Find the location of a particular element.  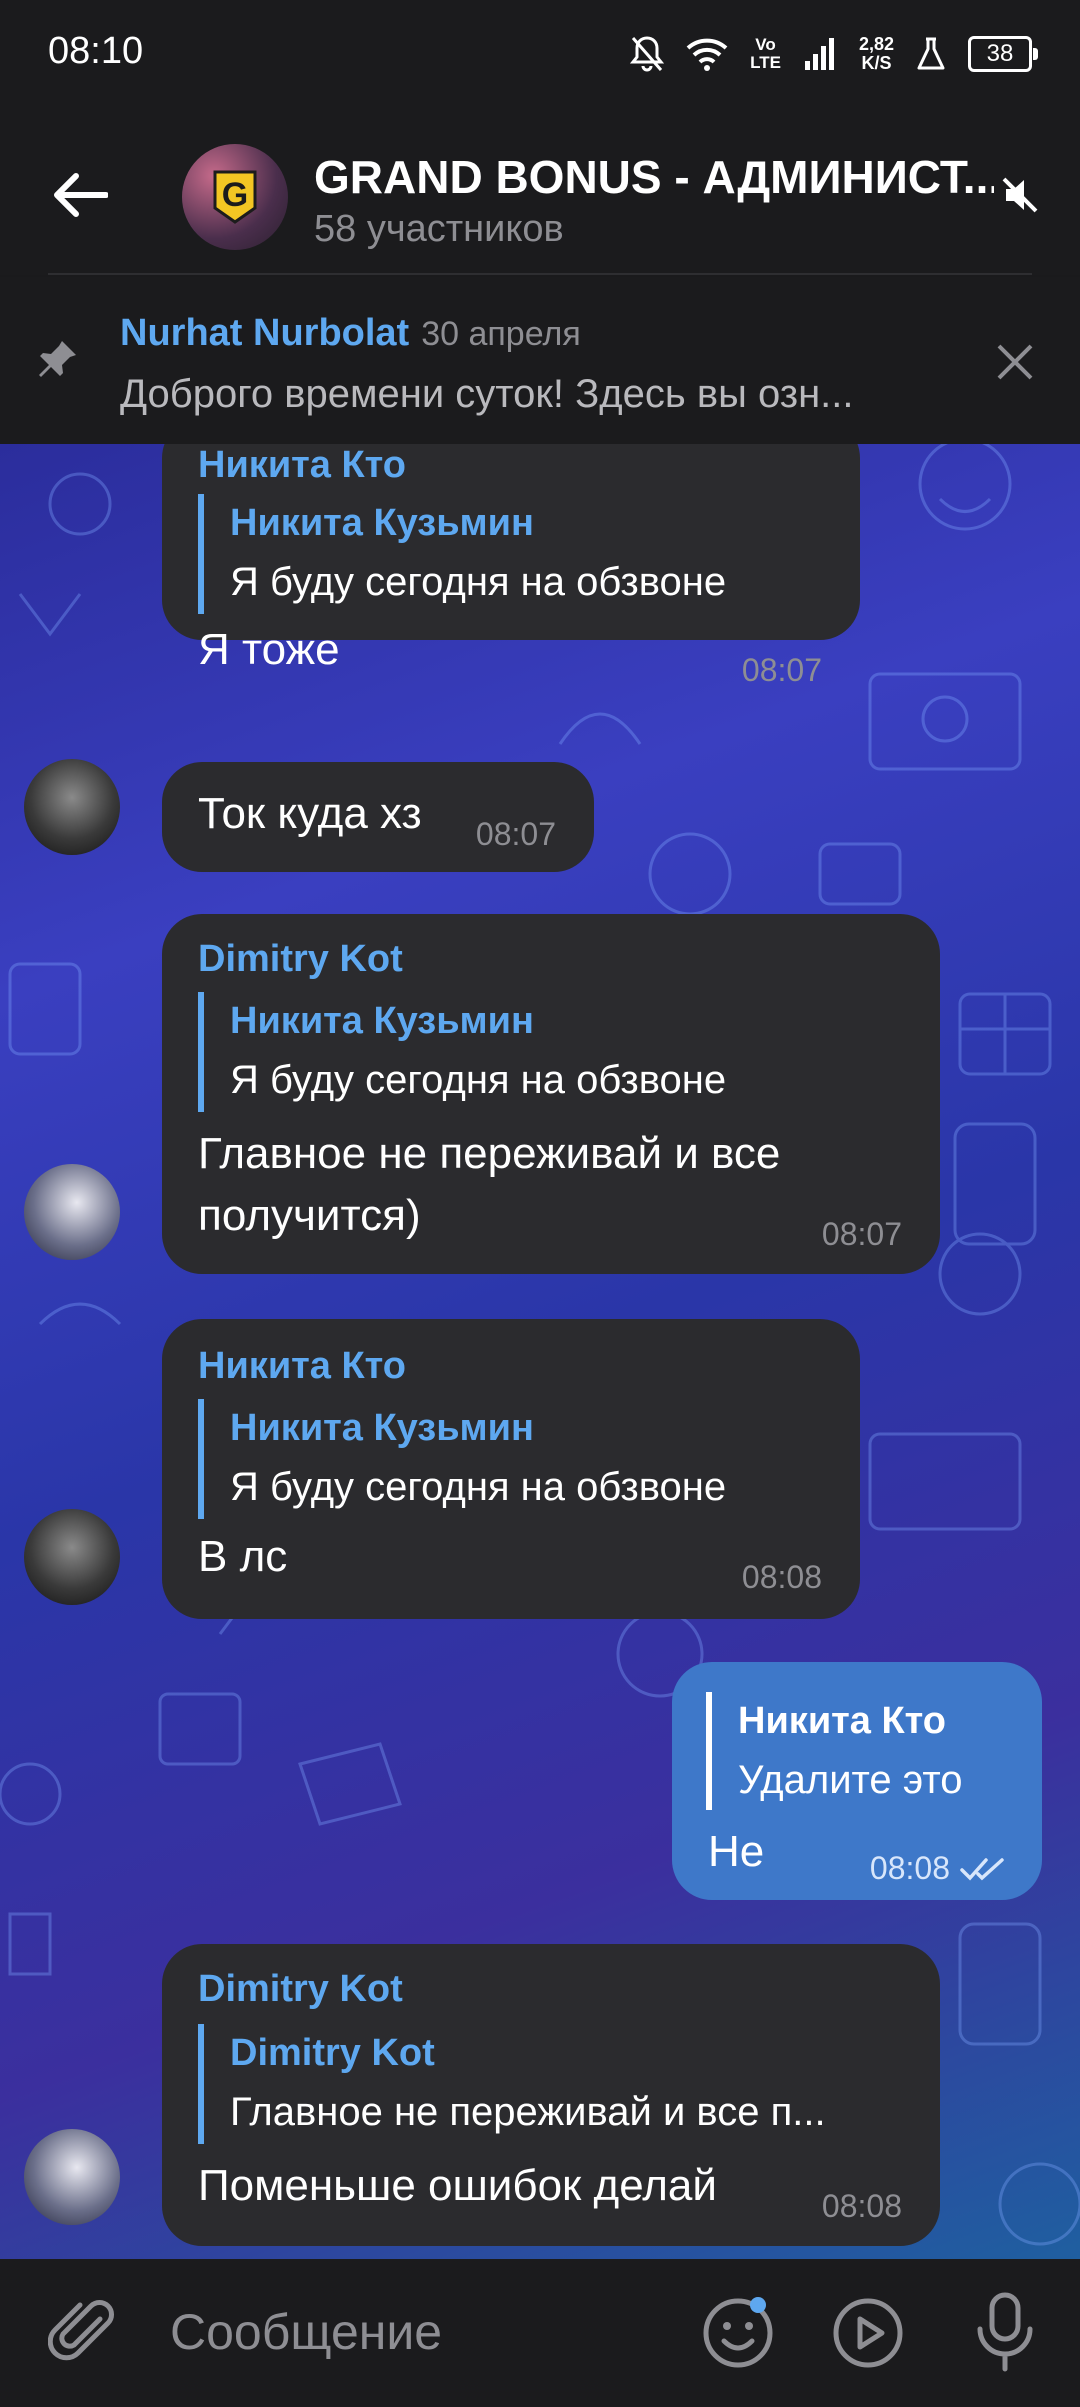

notifications-off-icon is located at coordinates (647, 54).